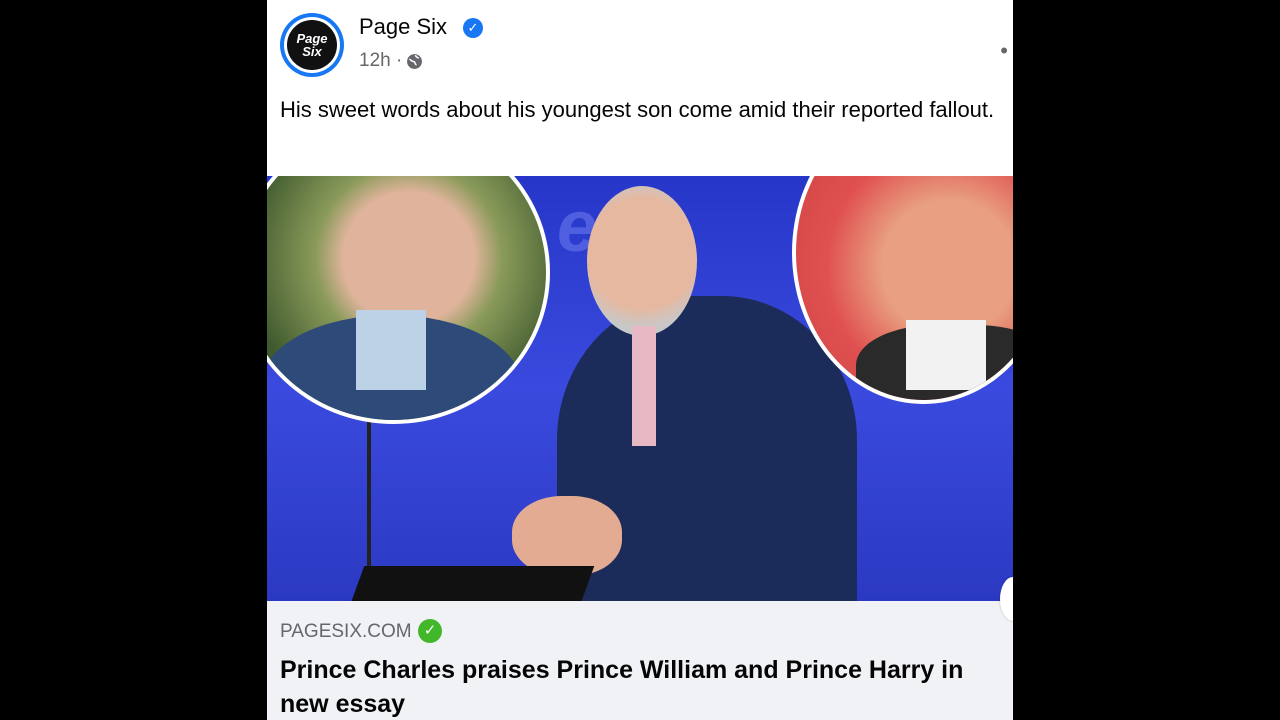  Describe the element at coordinates (640, 45) in the screenshot. I see `post-header: Page Six Page Six ✓ 12h · •` at that location.